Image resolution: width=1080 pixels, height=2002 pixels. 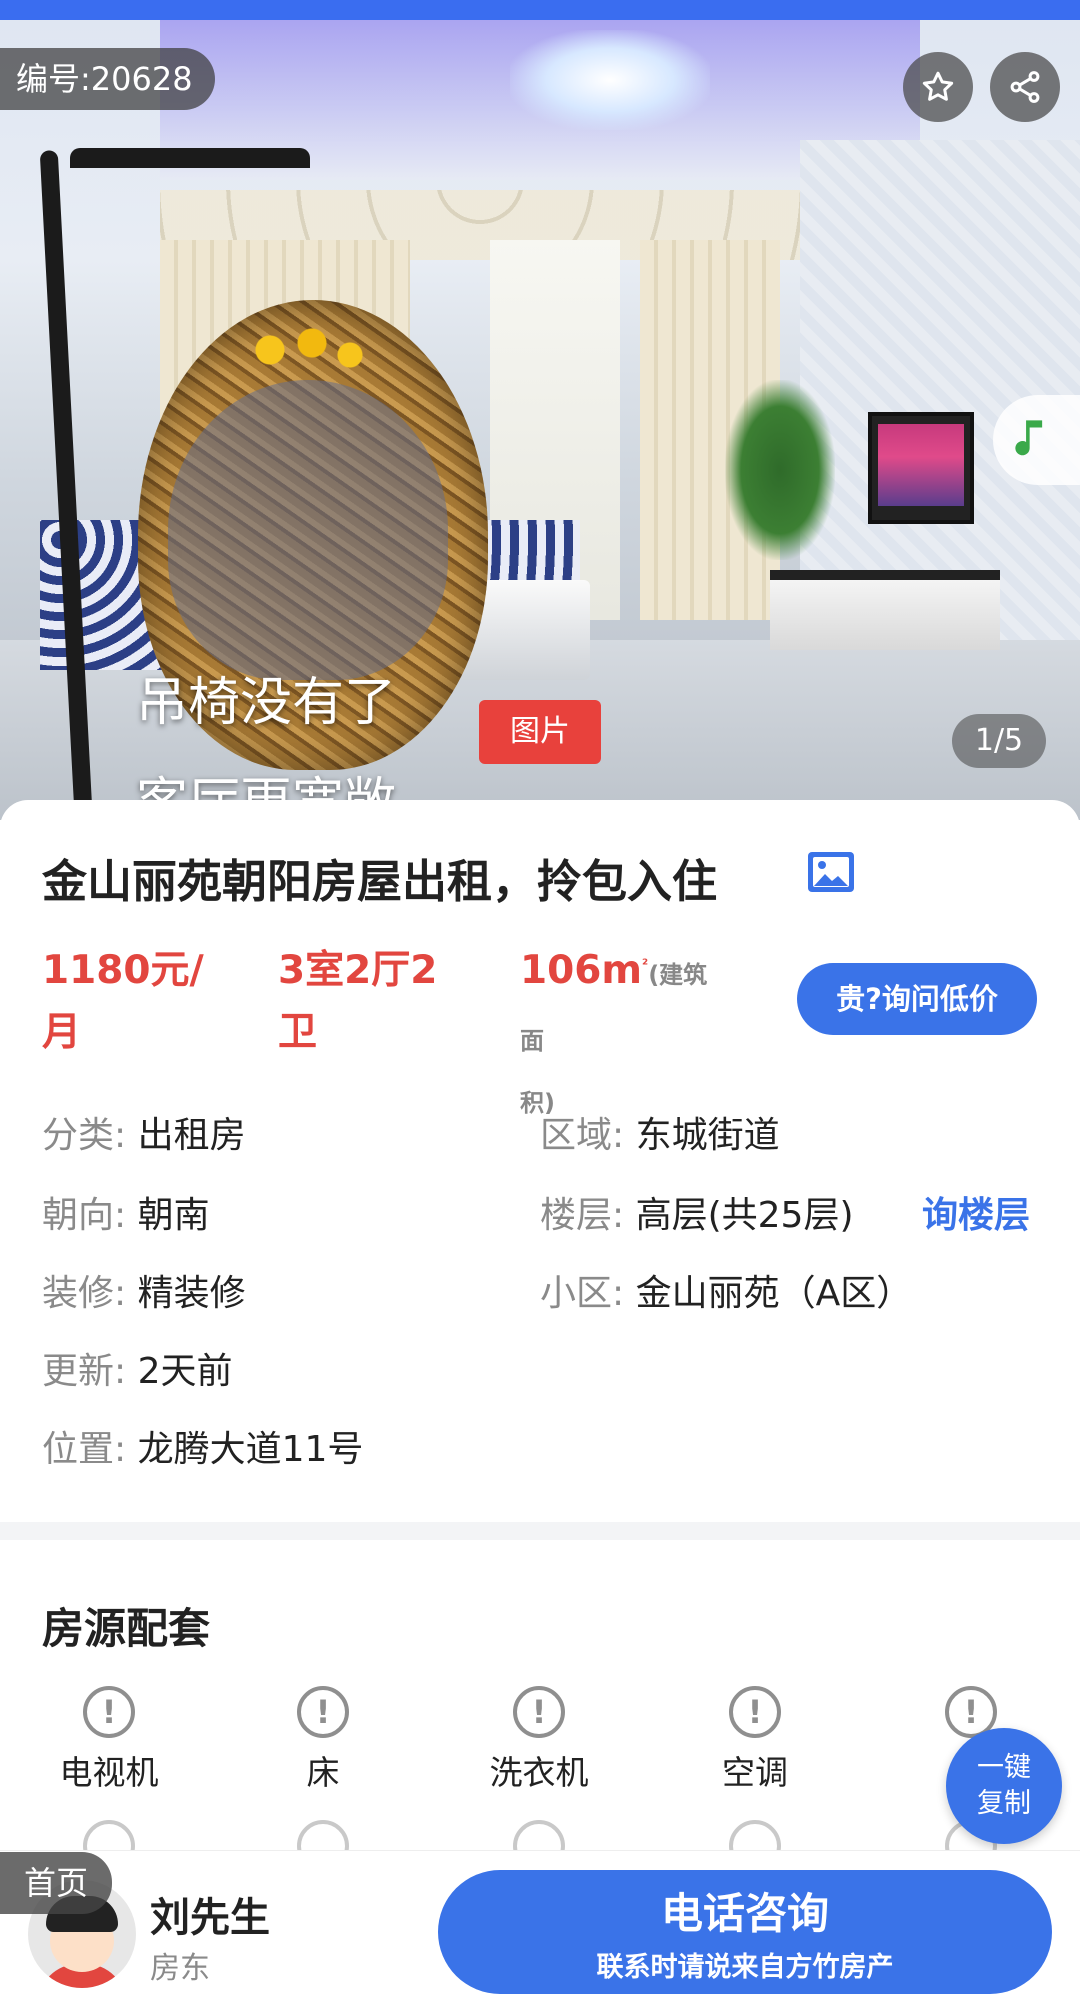 What do you see at coordinates (726, 1293) in the screenshot?
I see `detail-community: 小区: 金山丽苑（A区）` at bounding box center [726, 1293].